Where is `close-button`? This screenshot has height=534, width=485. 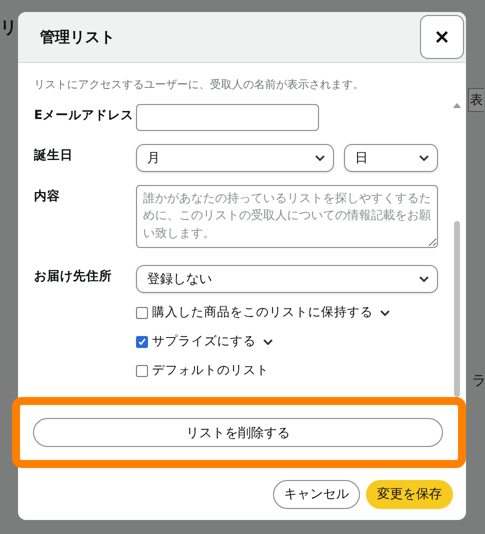 close-button is located at coordinates (442, 37).